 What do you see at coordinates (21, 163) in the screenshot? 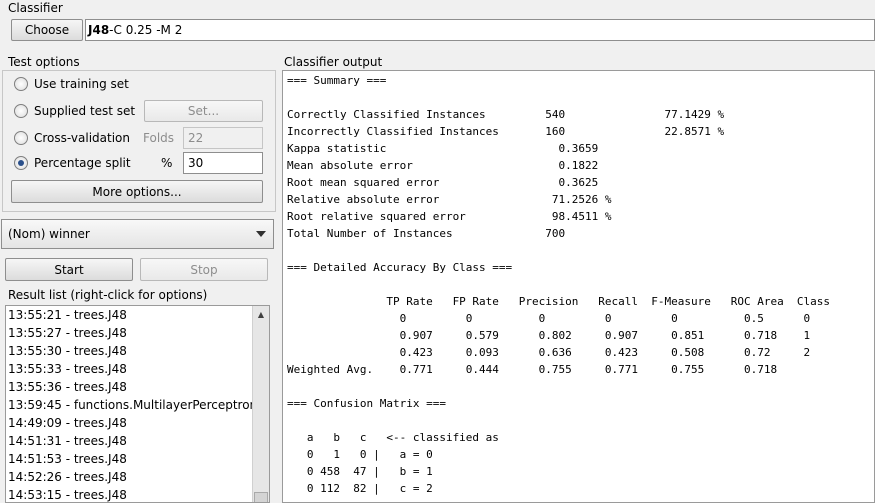
I see `percentage-split-radio` at bounding box center [21, 163].